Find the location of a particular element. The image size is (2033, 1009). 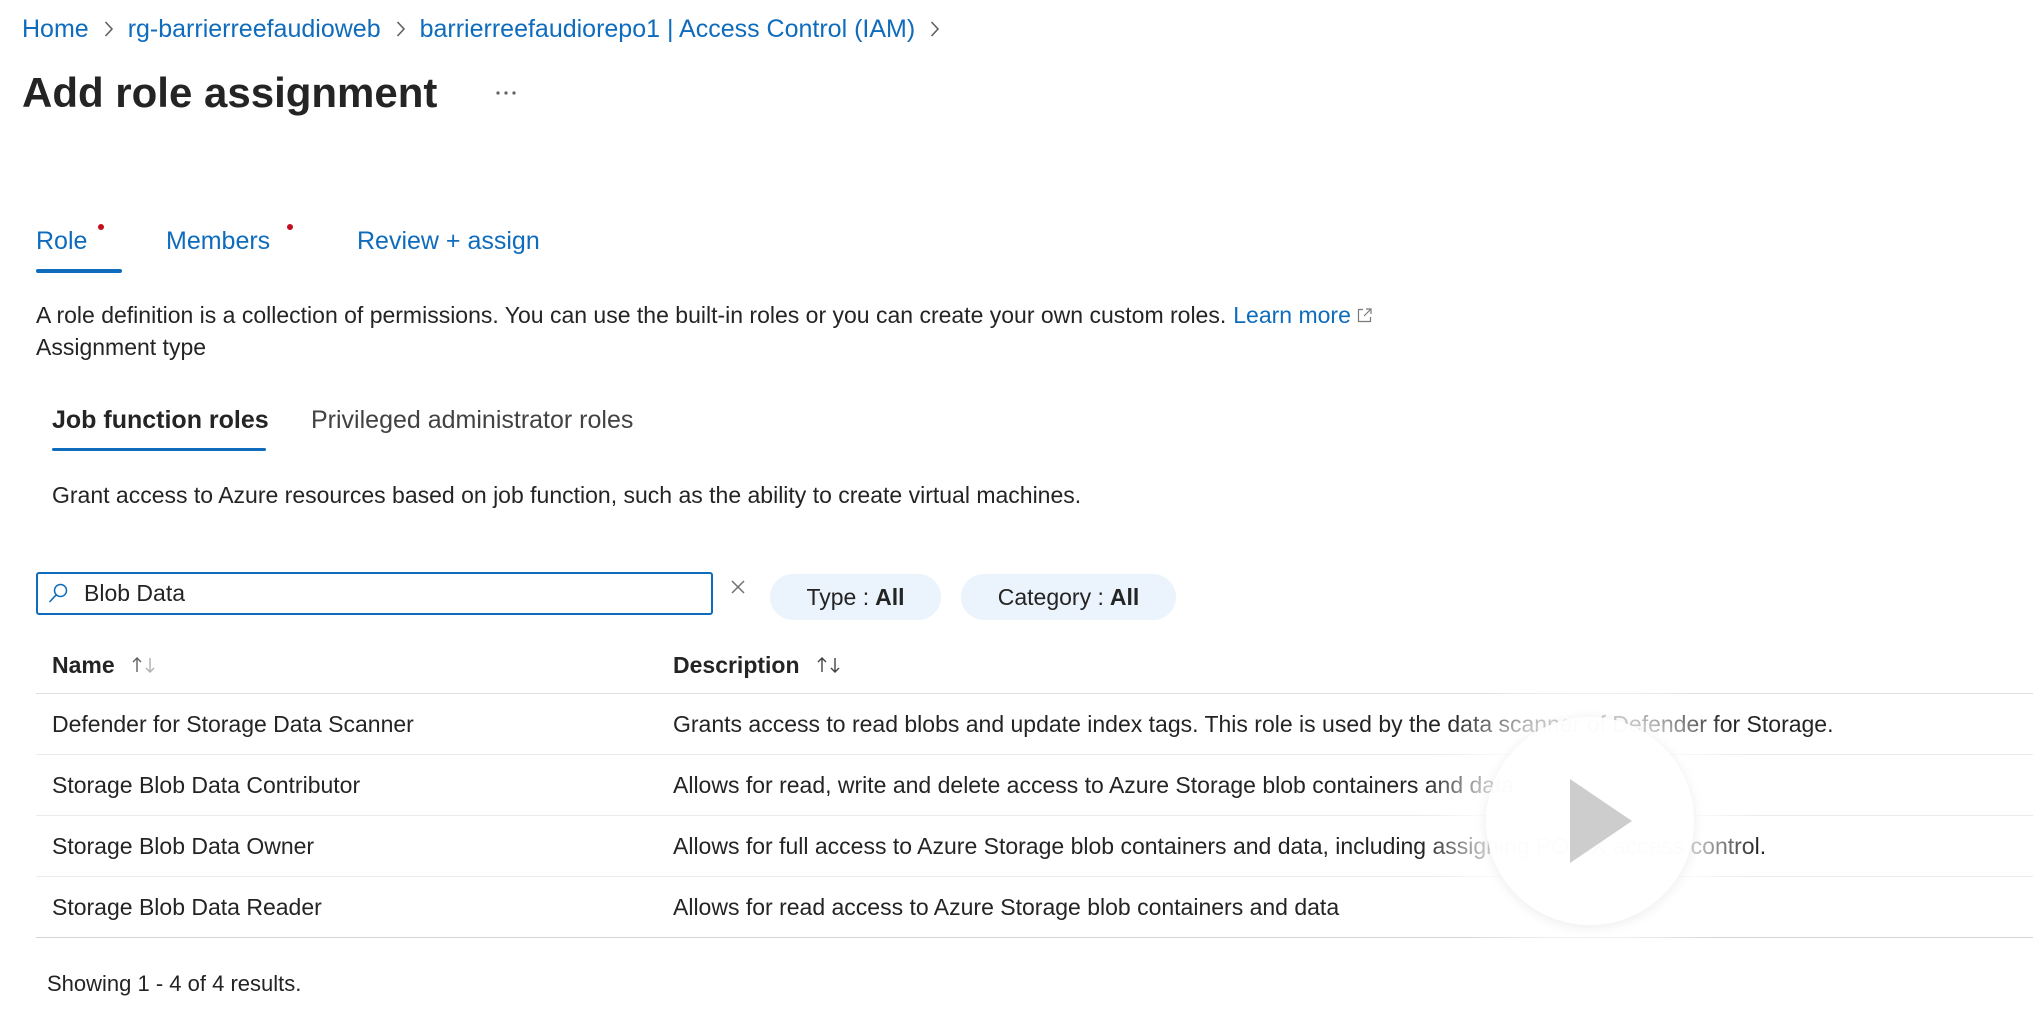

type-filter-button: Type : All is located at coordinates (855, 597).